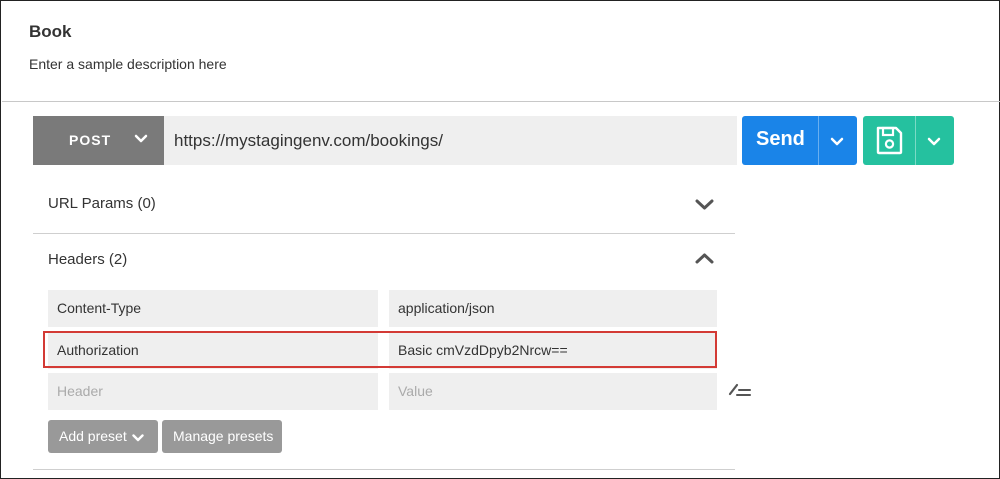 The height and width of the screenshot is (479, 1000). Describe the element at coordinates (818, 140) in the screenshot. I see `send-divider` at that location.